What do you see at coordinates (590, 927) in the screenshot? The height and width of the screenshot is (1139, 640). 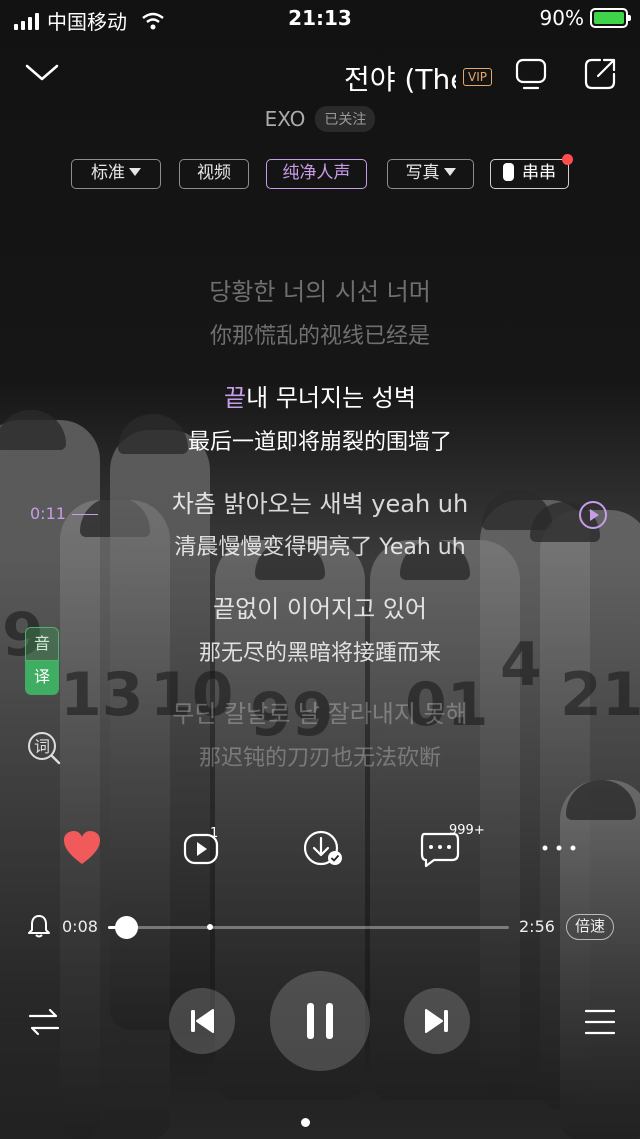 I see `speed-button: 倍速` at bounding box center [590, 927].